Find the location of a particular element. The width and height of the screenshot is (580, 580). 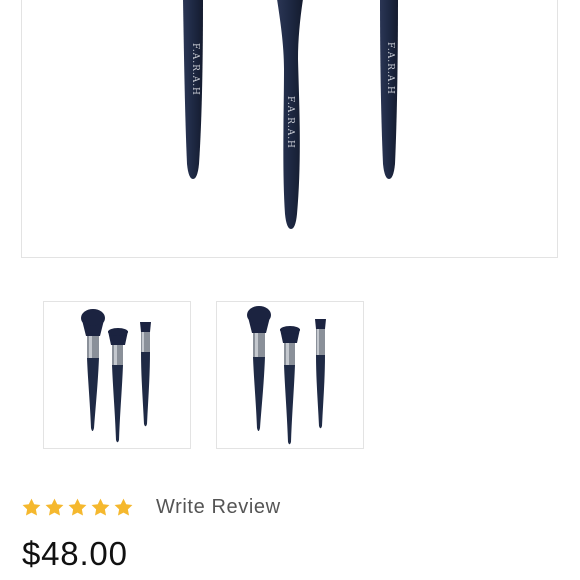

brand-mark-left: F.A.R.A.H is located at coordinates (195, 69).